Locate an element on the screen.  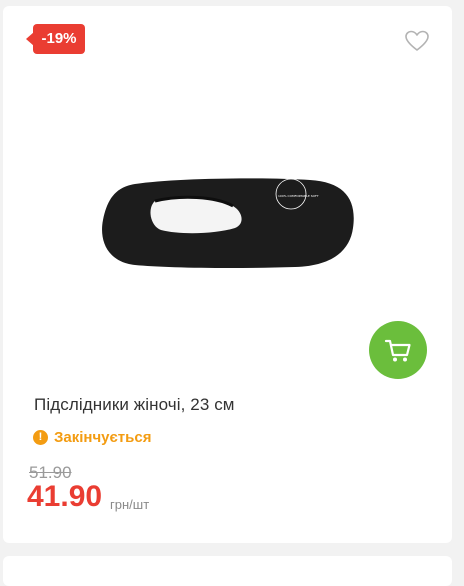
sock-print-text: 100% COMFORTABLE SOFT is located at coordinates (298, 196).